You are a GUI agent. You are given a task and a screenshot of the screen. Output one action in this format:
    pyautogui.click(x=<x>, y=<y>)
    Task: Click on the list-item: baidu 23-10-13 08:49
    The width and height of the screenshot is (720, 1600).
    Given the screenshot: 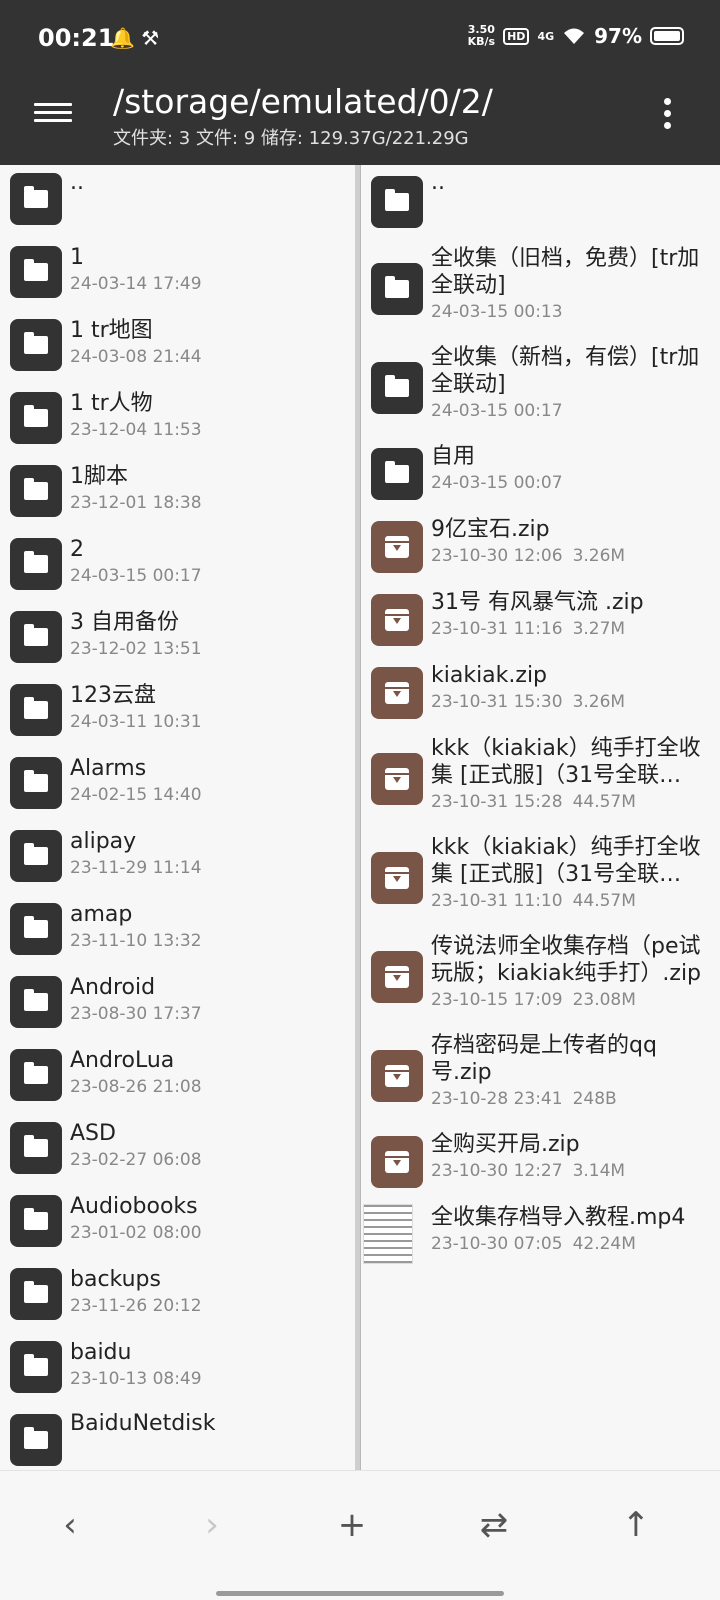 What is the action you would take?
    pyautogui.click(x=177, y=1369)
    